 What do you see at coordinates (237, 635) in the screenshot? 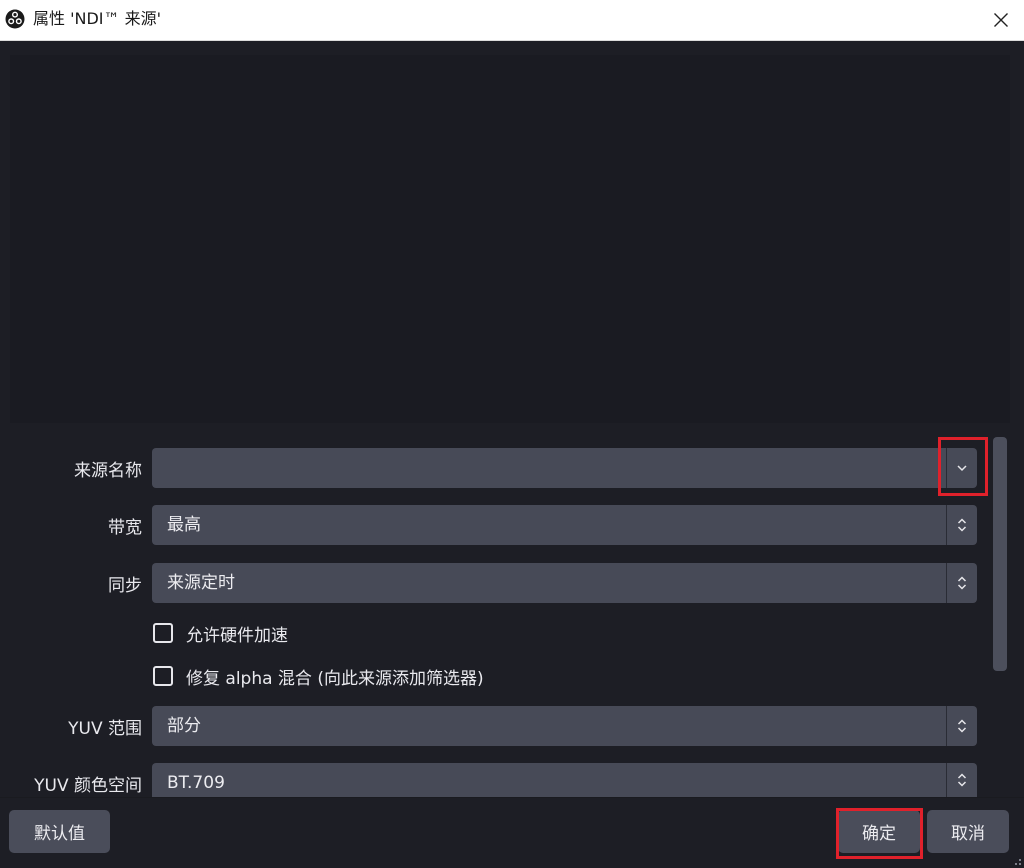
I see `hw-accel-label: 允许硬件加速` at bounding box center [237, 635].